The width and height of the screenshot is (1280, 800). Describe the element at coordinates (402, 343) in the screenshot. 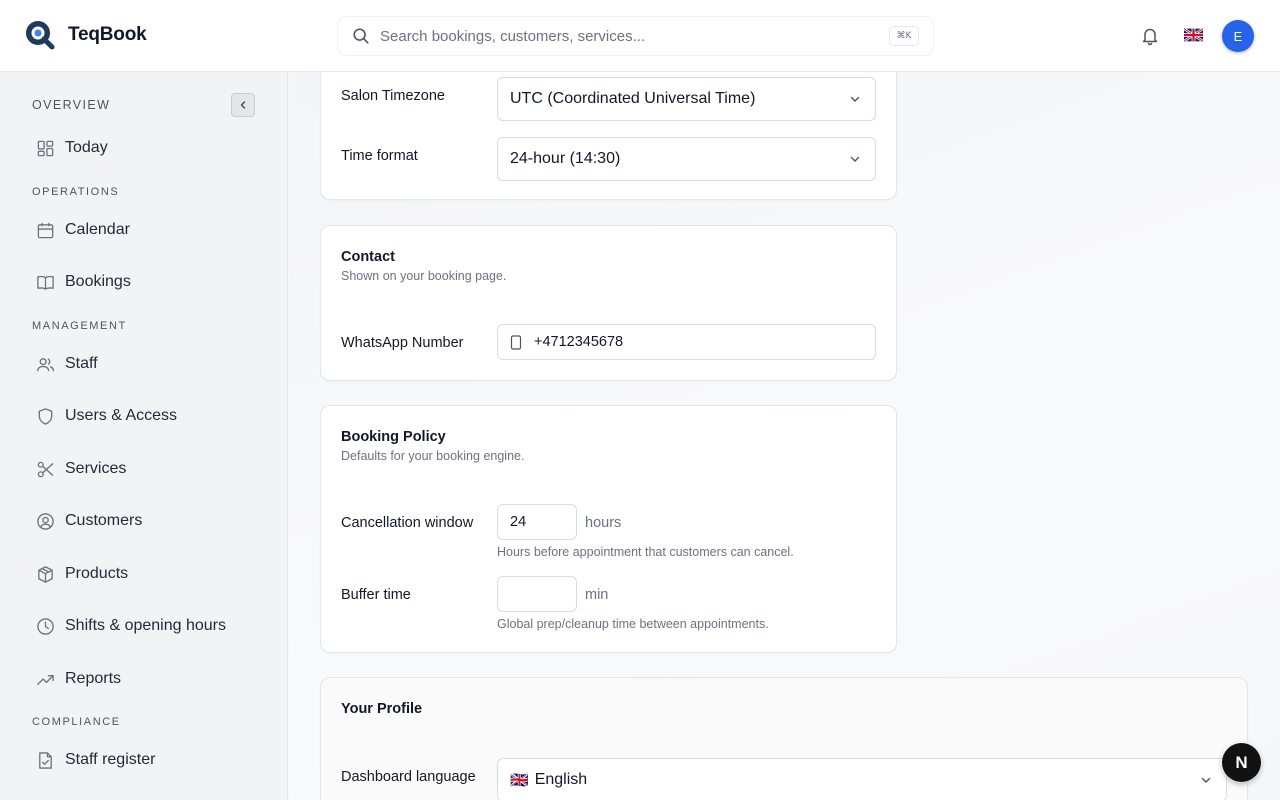

I see `whatsapp-label: WhatsApp Number` at that location.